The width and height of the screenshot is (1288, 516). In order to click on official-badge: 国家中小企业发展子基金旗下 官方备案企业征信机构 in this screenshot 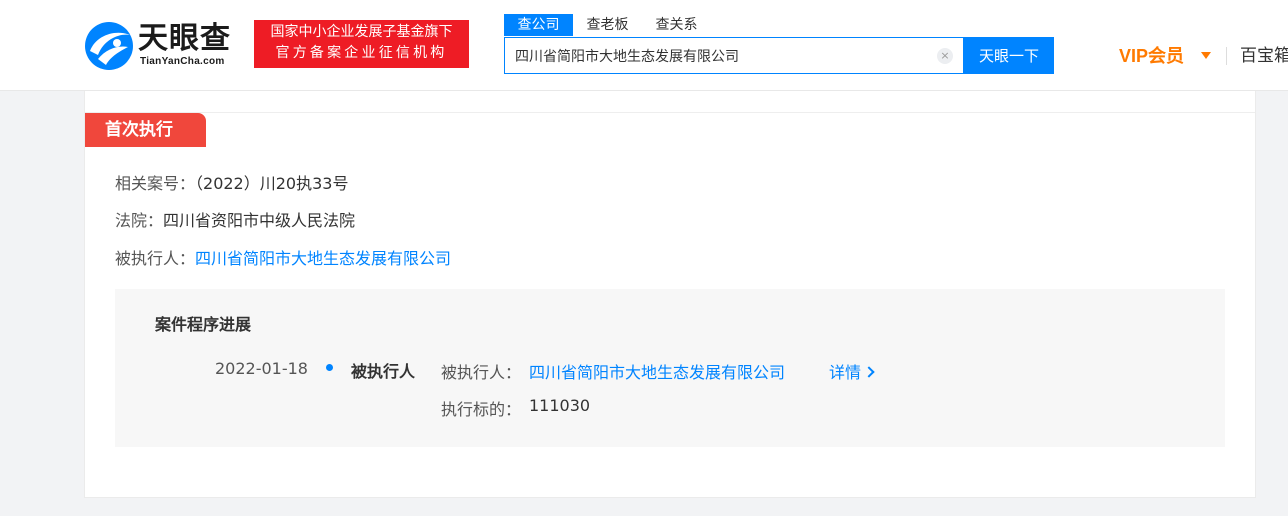, I will do `click(361, 44)`.